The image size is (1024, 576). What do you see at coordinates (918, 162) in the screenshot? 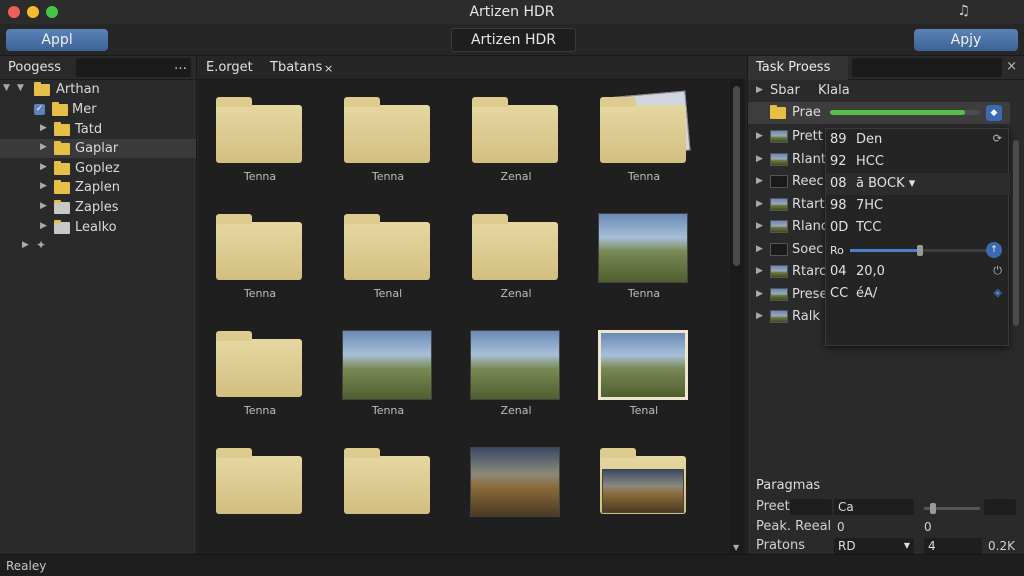
I see `popover-row: 92 HCC` at bounding box center [918, 162].